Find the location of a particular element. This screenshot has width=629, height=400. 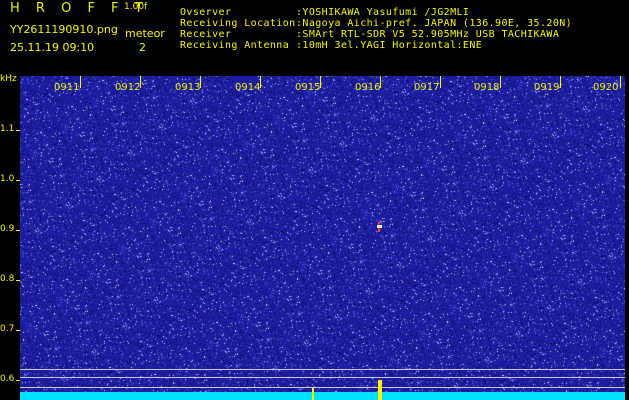

y-label-1-0: 1.0 is located at coordinates (7, 179).